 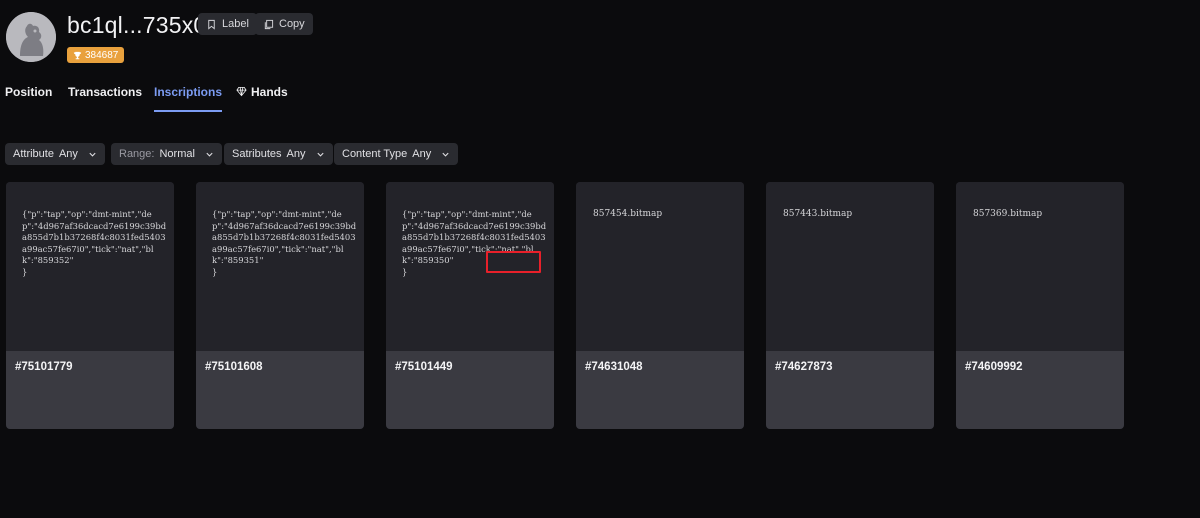 I want to click on inscription-preview: 857443.bitmap, so click(x=850, y=266).